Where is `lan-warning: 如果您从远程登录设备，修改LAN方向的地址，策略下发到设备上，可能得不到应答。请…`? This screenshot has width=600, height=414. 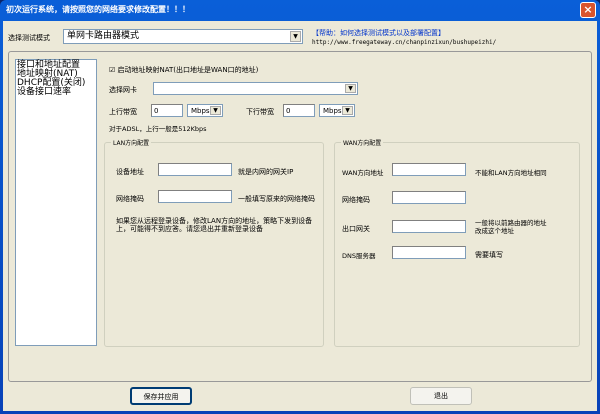
lan-warning: 如果您从远程登录设备，修改LAN方向的地址，策略下发到设备上，可能得不到应答。请… is located at coordinates (214, 225).